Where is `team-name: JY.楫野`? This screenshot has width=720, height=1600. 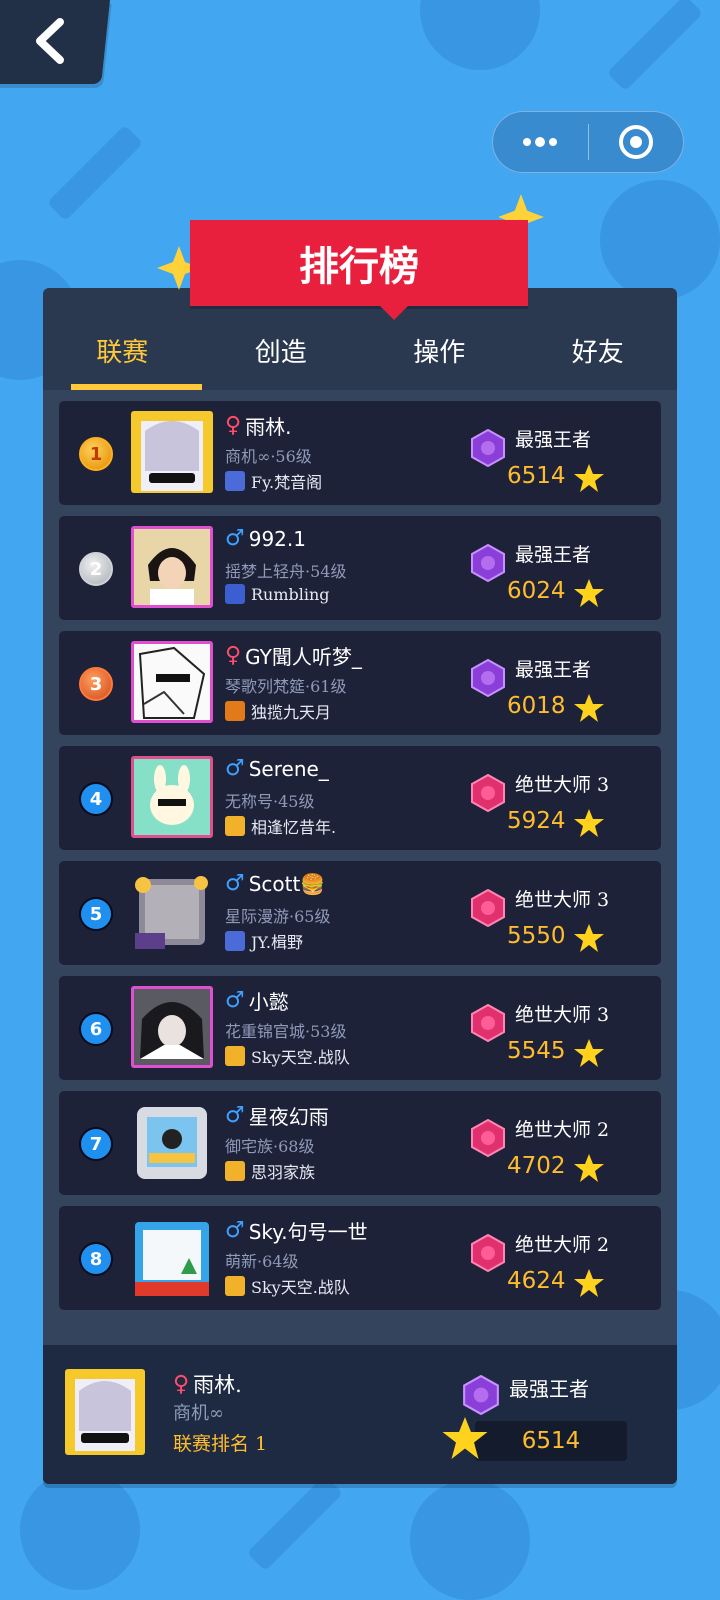 team-name: JY.楫野 is located at coordinates (277, 942).